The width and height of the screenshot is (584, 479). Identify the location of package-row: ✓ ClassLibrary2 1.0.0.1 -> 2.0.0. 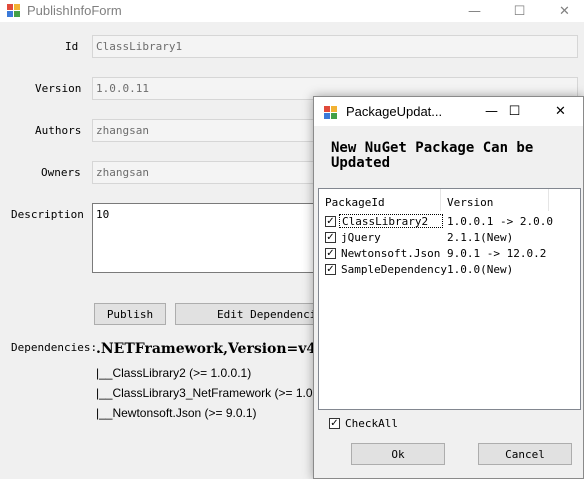
(439, 222).